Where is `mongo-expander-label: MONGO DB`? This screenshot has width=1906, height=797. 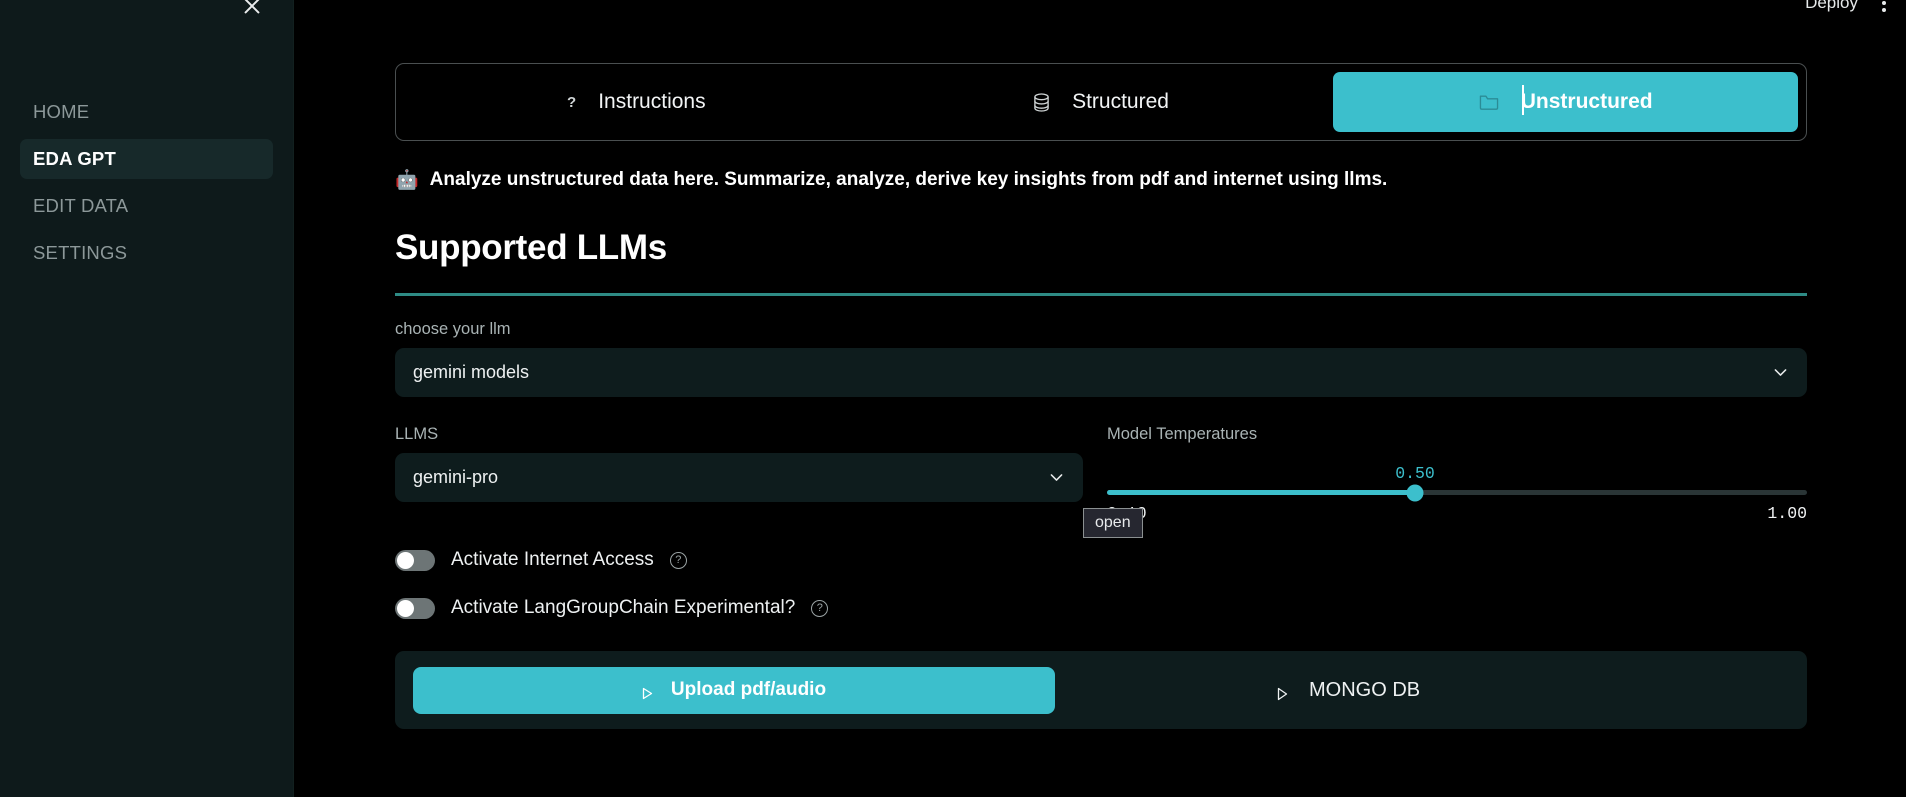 mongo-expander-label: MONGO DB is located at coordinates (1365, 689).